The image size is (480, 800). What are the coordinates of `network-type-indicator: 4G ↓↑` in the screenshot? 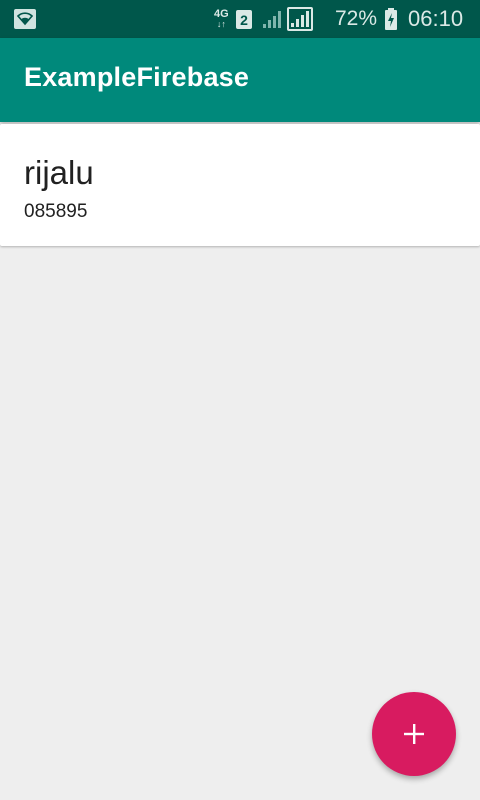 It's located at (221, 19).